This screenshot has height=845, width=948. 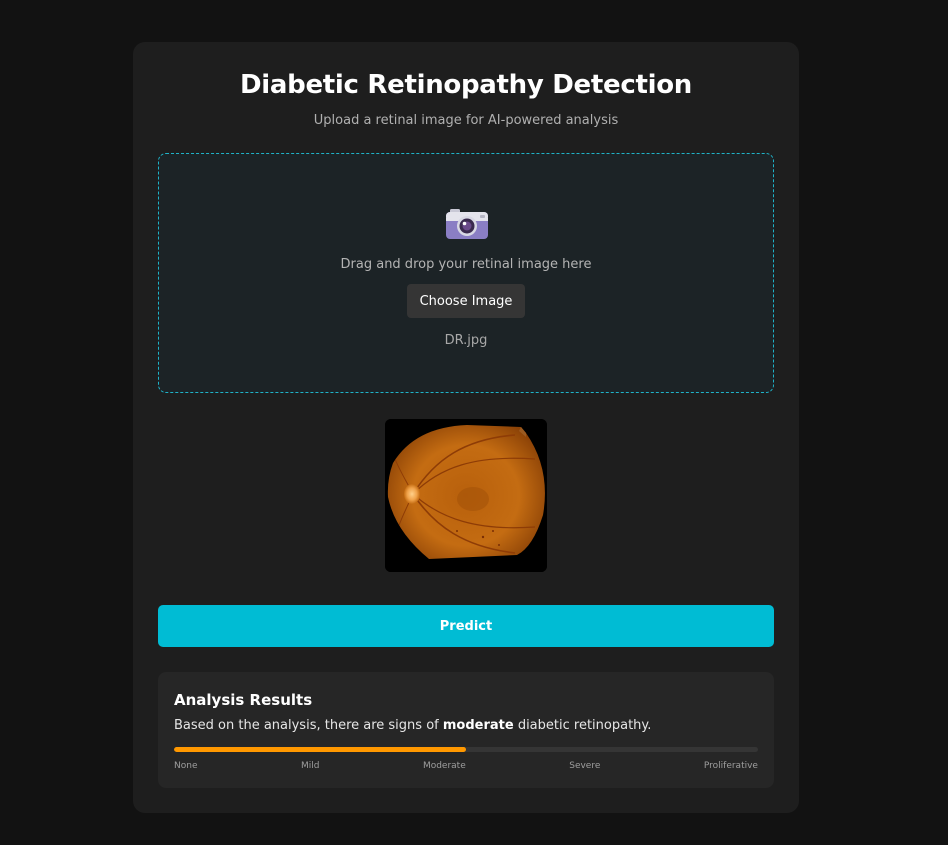 I want to click on predict-button: Predict, so click(x=466, y=626).